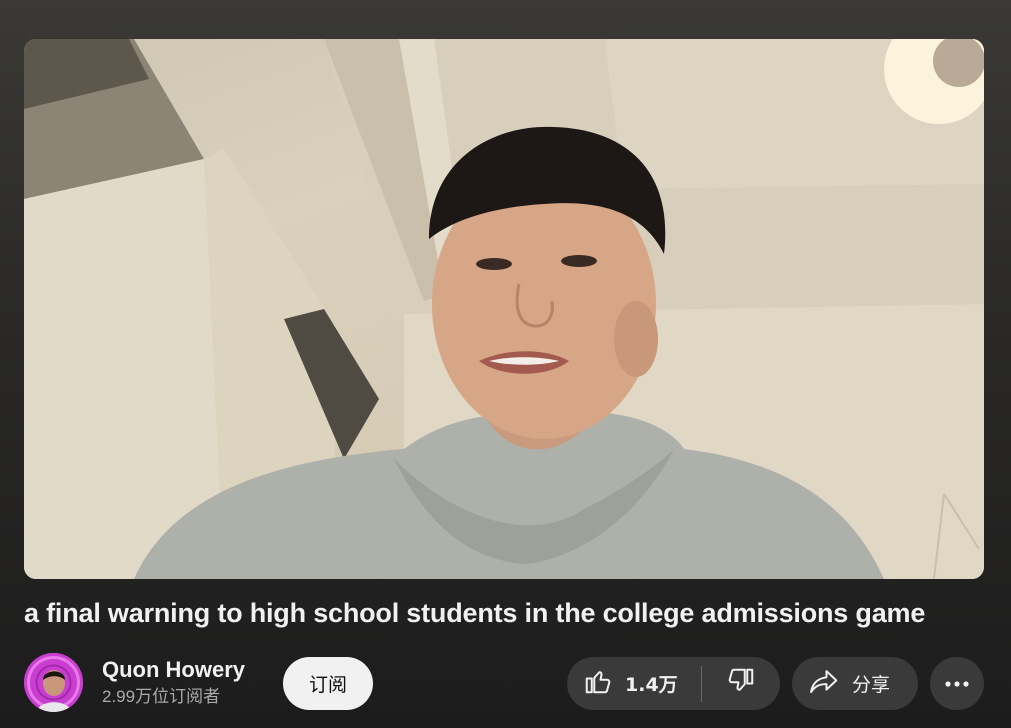  I want to click on avatar-image, so click(53, 682).